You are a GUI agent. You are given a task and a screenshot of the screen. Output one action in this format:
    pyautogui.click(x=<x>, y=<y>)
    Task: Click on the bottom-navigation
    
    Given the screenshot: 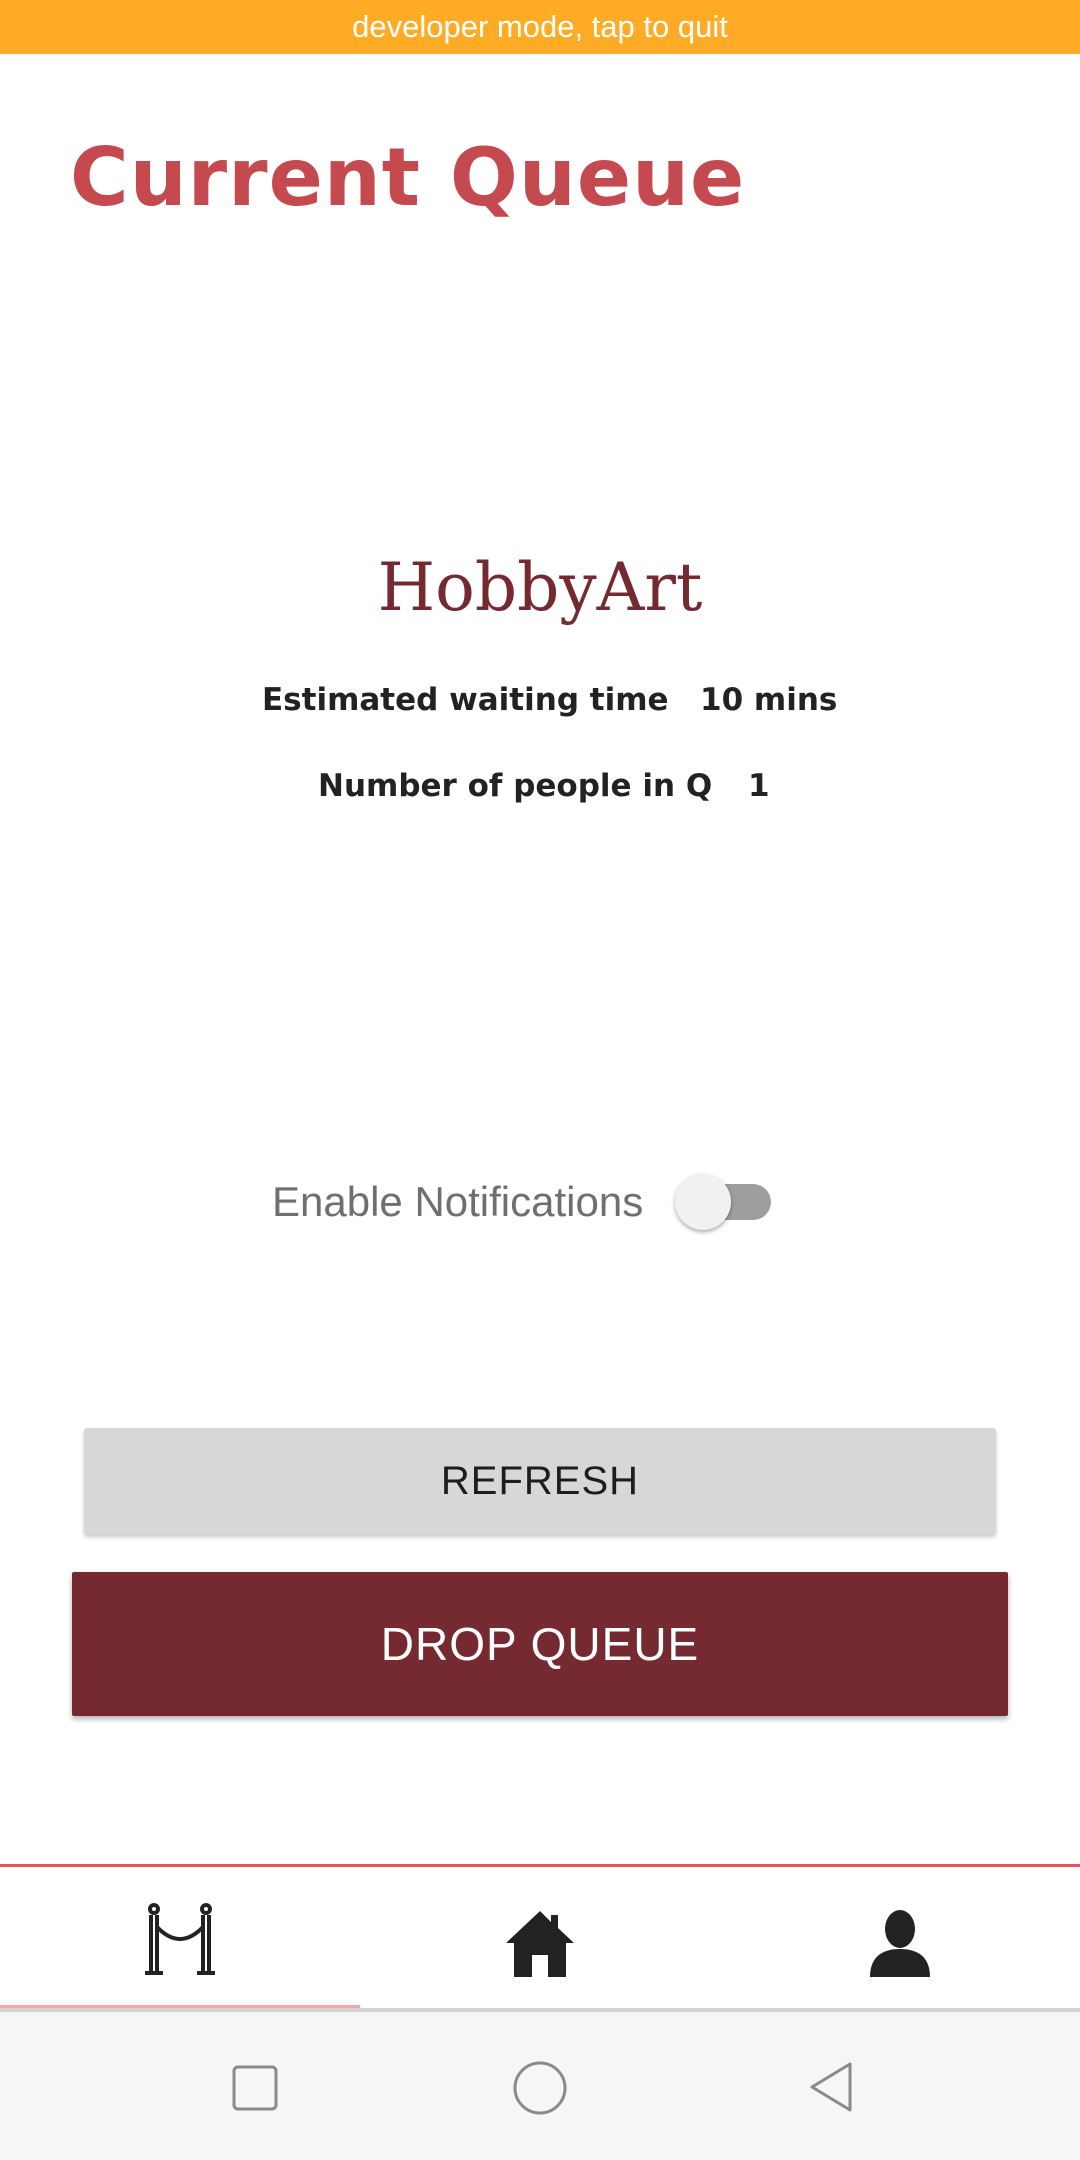 What is the action you would take?
    pyautogui.click(x=540, y=1939)
    